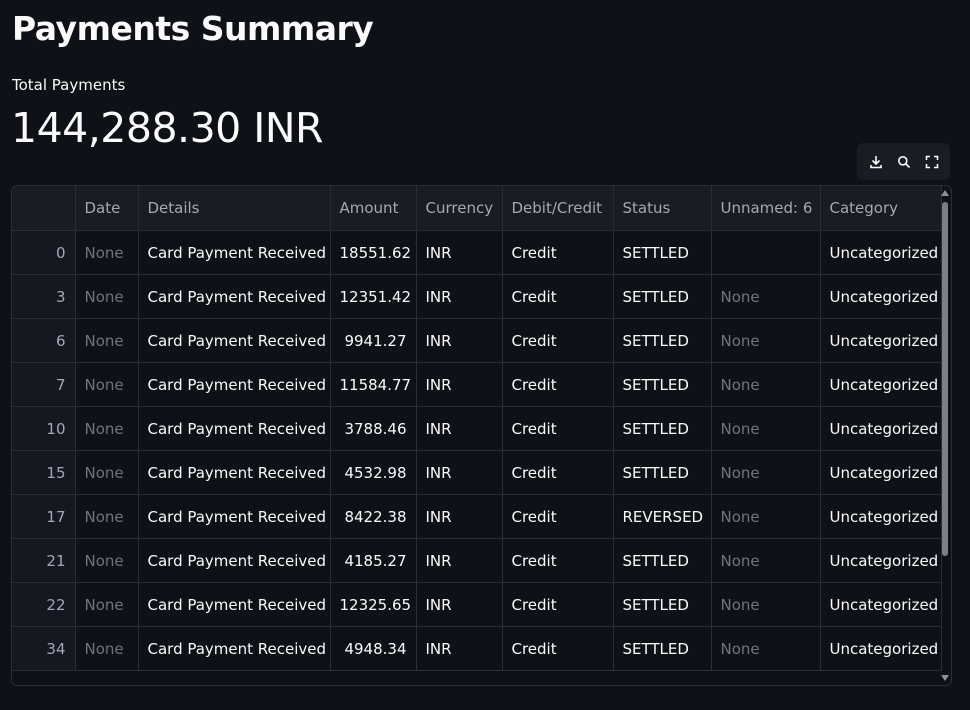 Image resolution: width=970 pixels, height=710 pixels. I want to click on column-header-date: Date, so click(107, 208).